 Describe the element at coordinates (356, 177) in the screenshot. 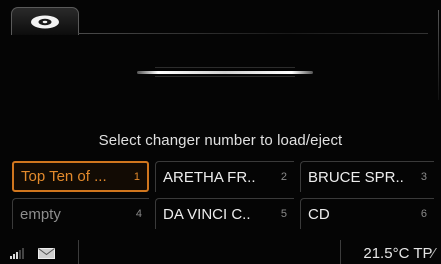

I see `changer-slot-label: BRUCE SPR..` at that location.